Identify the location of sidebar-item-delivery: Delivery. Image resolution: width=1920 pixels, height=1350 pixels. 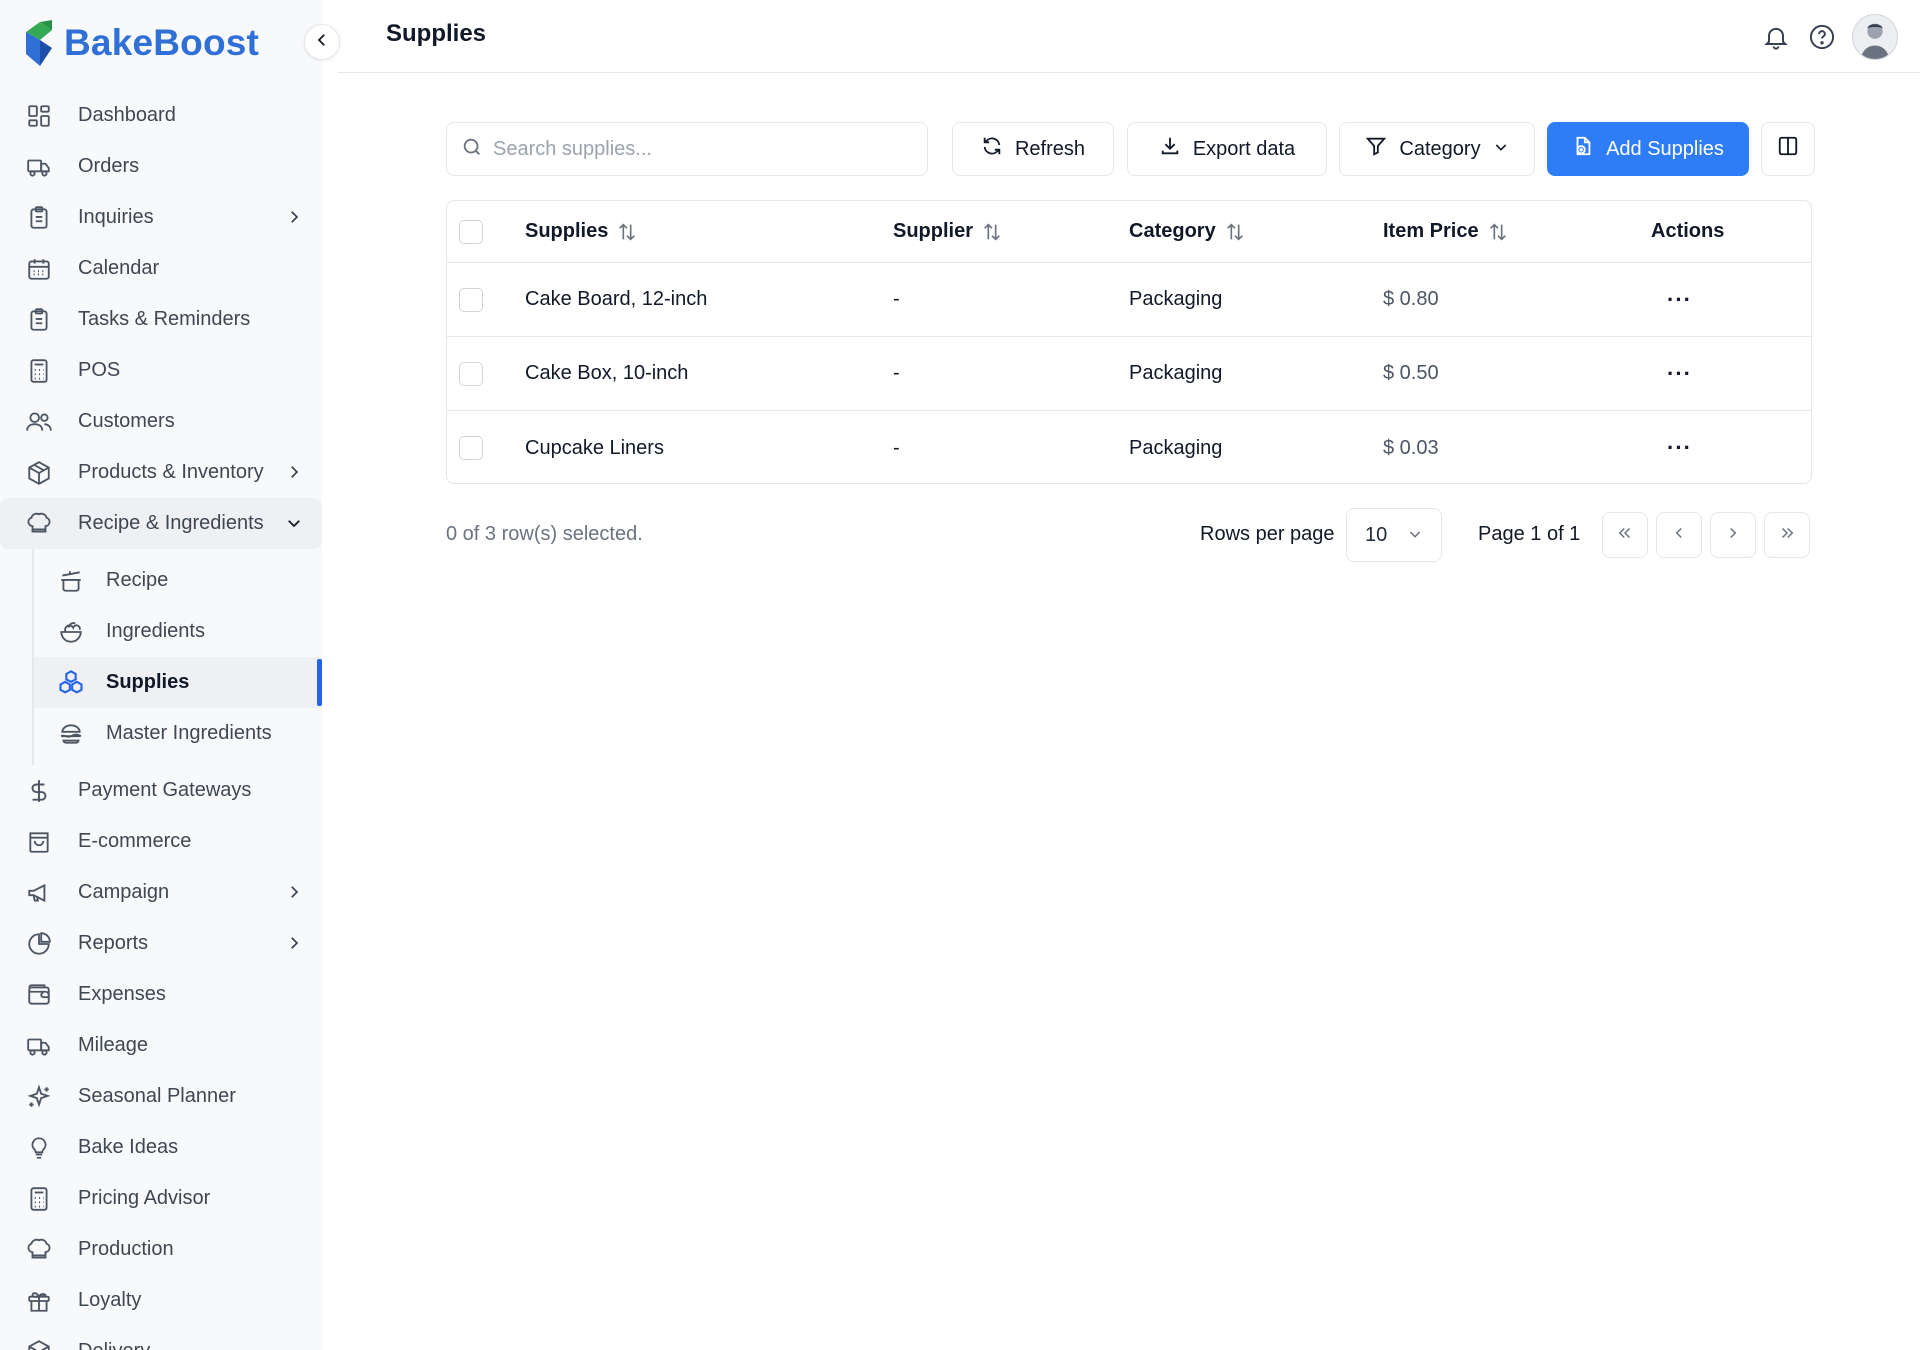
(161, 1338).